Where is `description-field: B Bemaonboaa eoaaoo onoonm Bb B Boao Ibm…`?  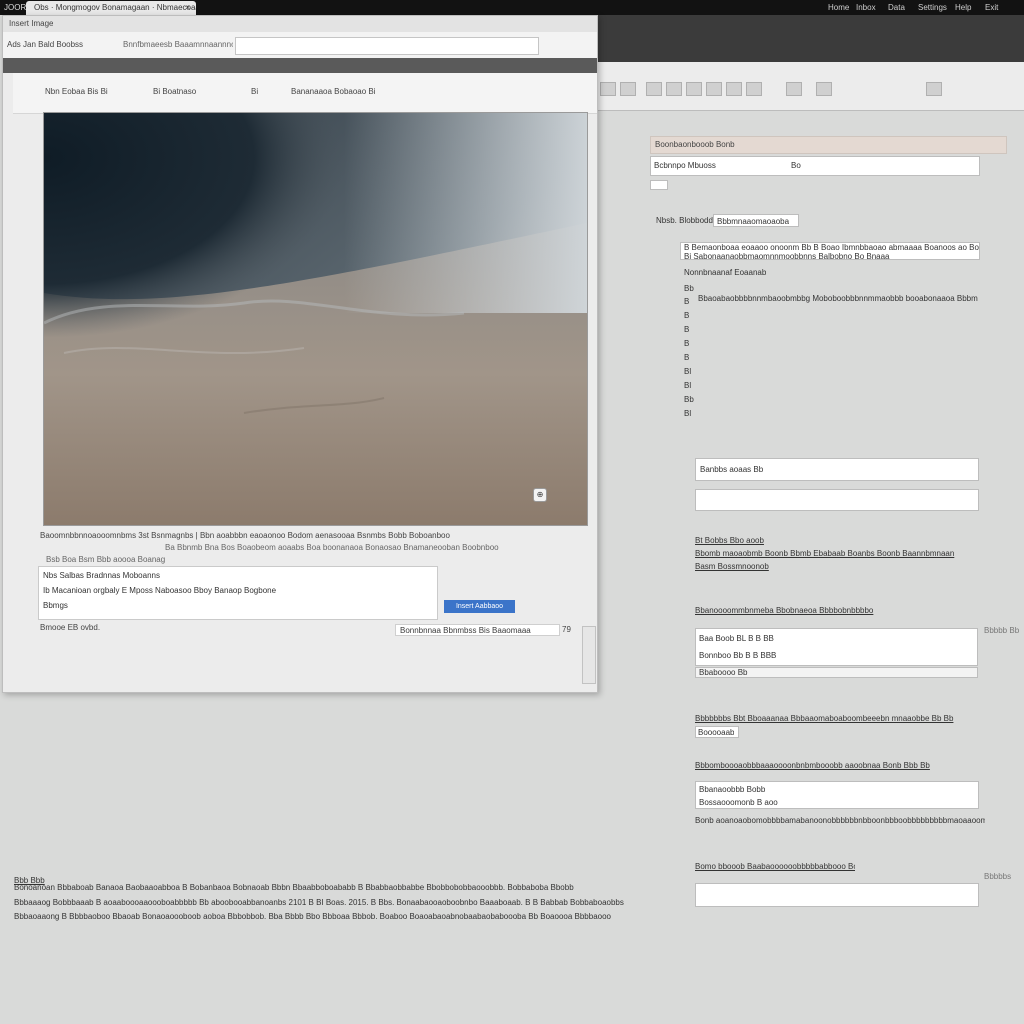
description-field: B Bemaonboaa eoaaoo onoonm Bb B Boao Ibm… is located at coordinates (830, 251).